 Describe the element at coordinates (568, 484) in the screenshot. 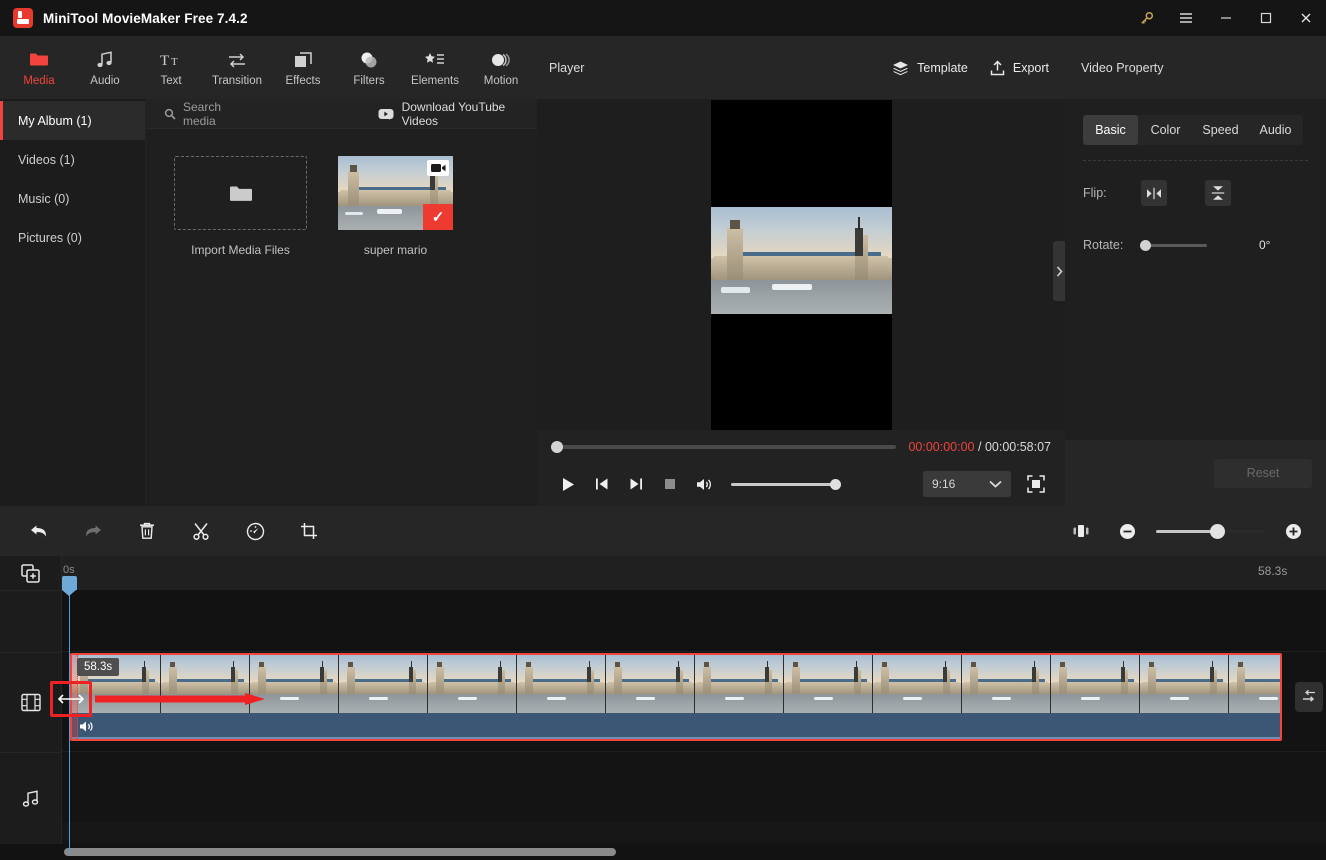

I see `play-button` at that location.